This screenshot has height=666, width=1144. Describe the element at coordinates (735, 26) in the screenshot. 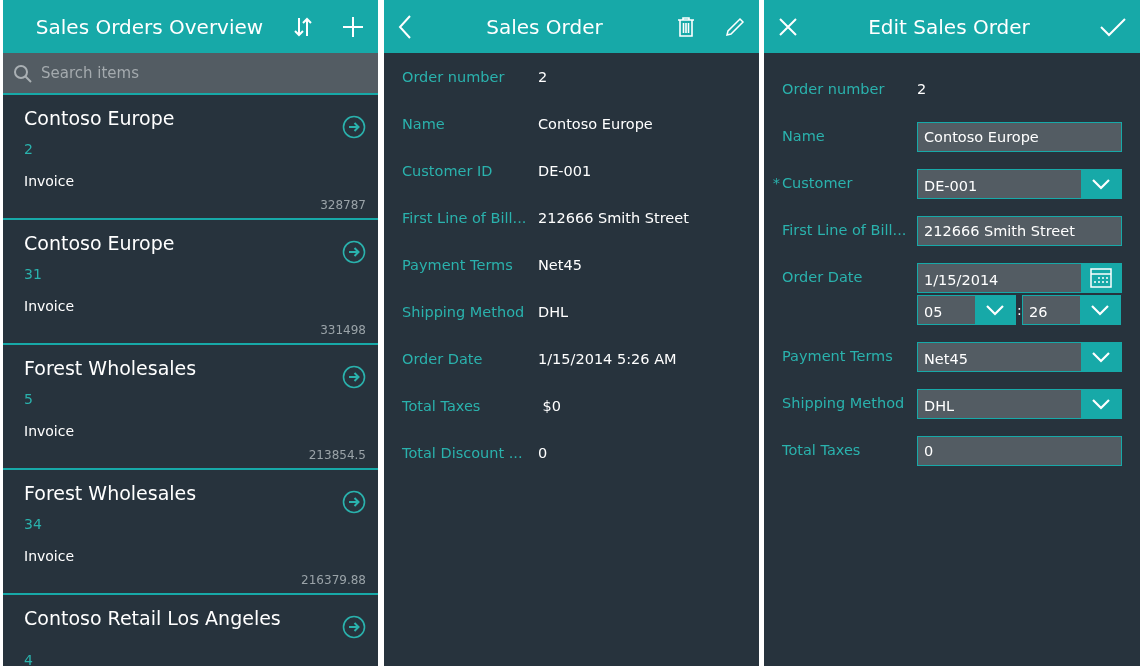

I see `pencil-icon` at that location.